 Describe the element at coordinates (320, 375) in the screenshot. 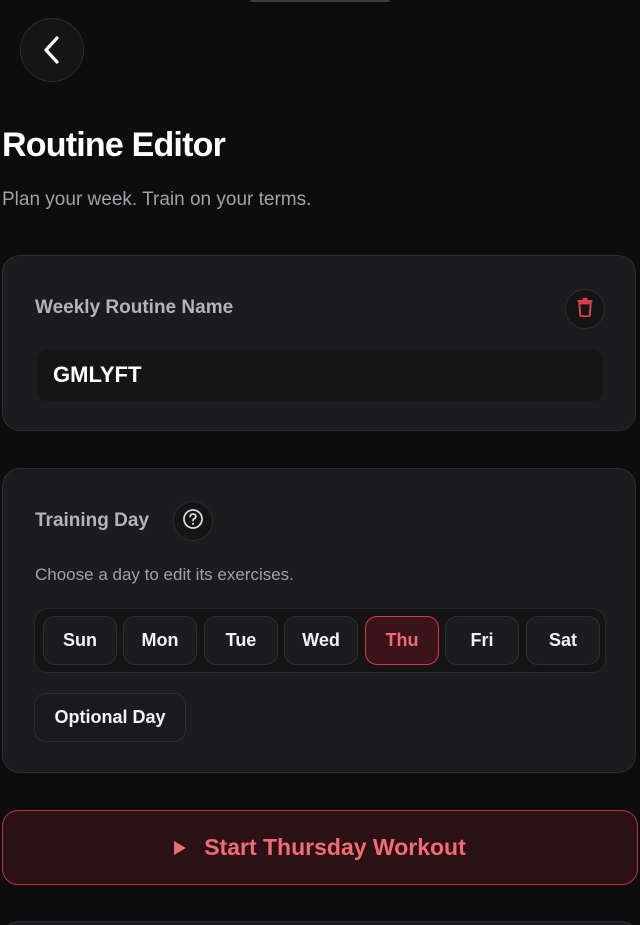

I see `routine-name-input` at that location.